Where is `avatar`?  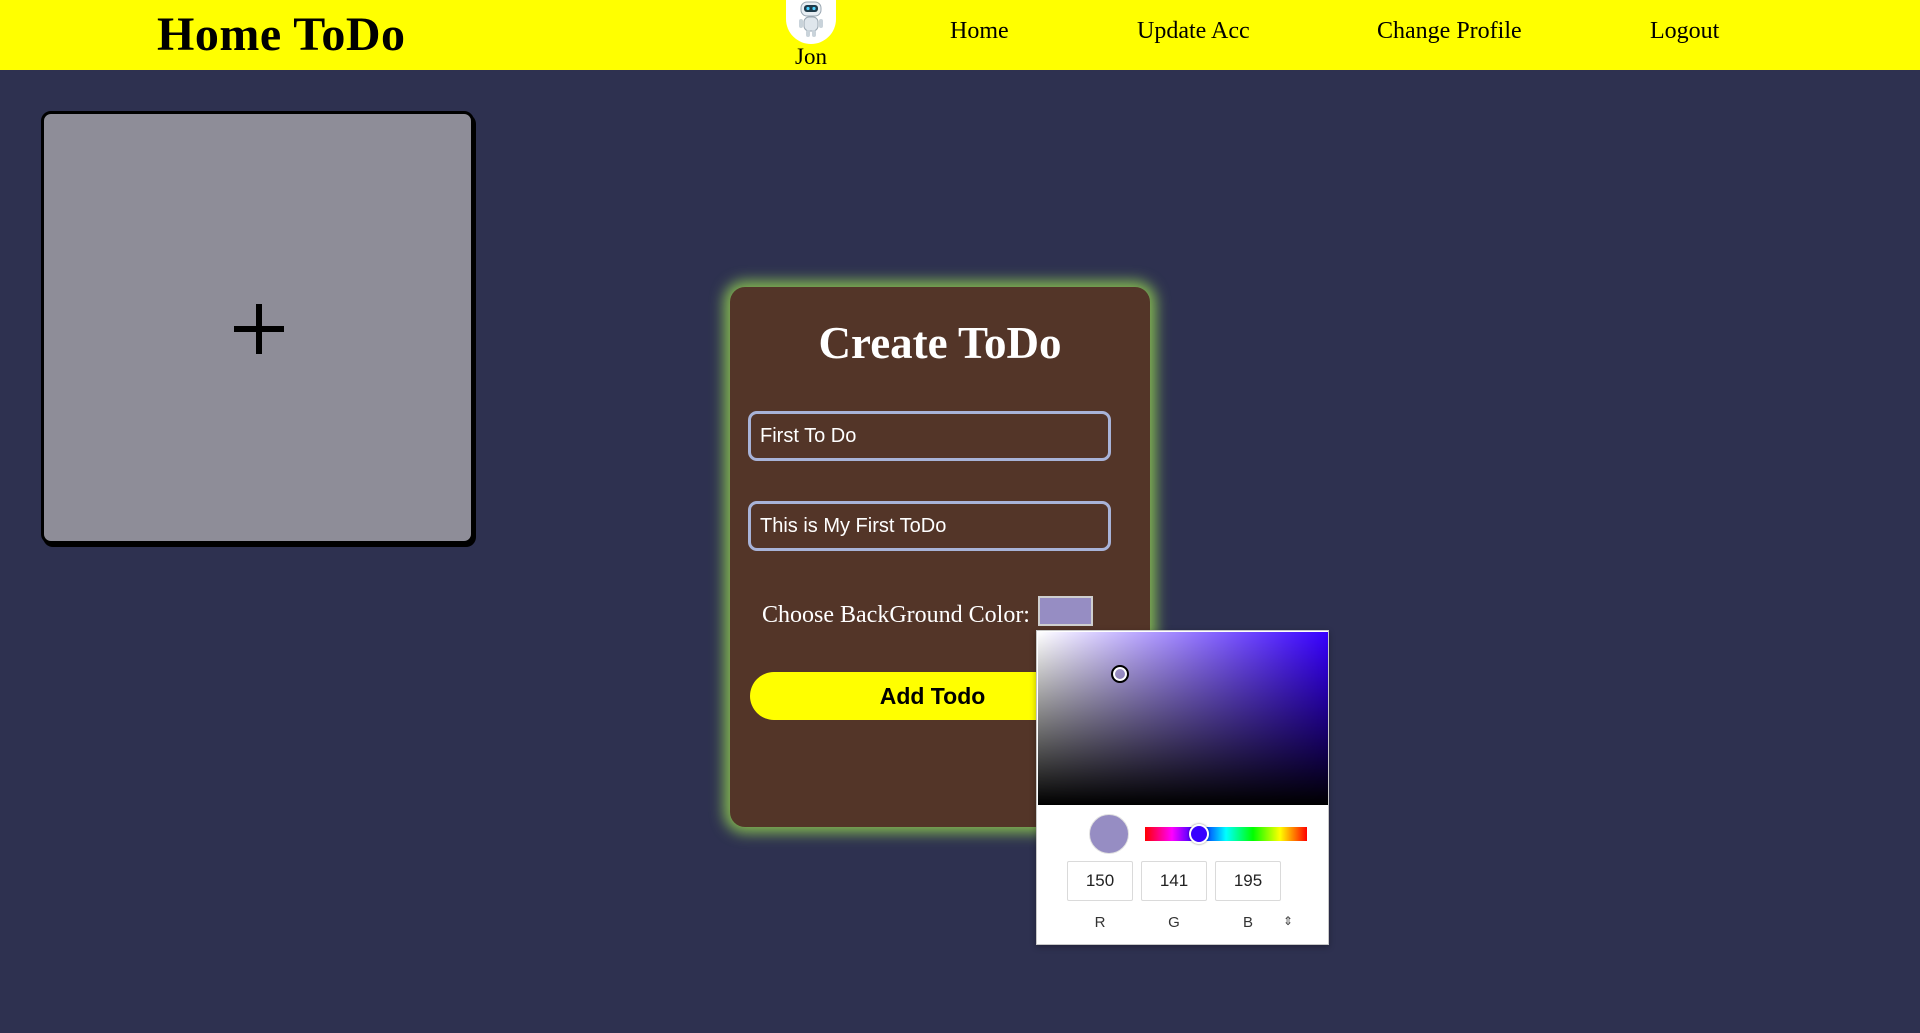
avatar is located at coordinates (811, 22).